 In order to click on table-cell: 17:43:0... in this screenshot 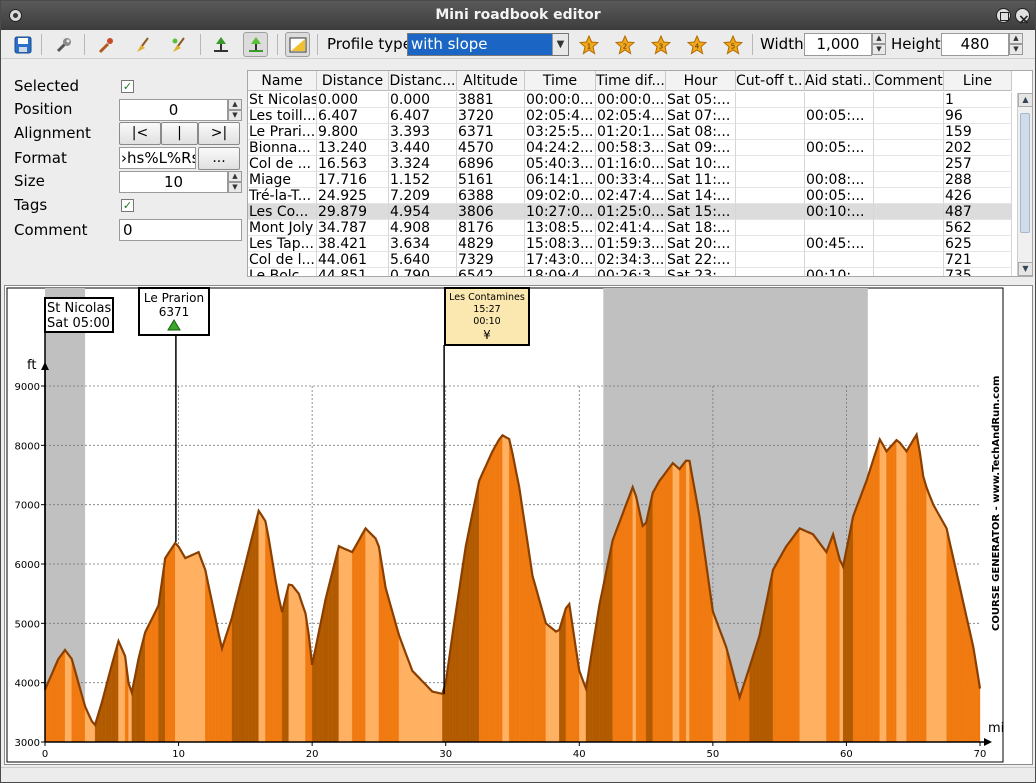, I will do `click(560, 260)`.